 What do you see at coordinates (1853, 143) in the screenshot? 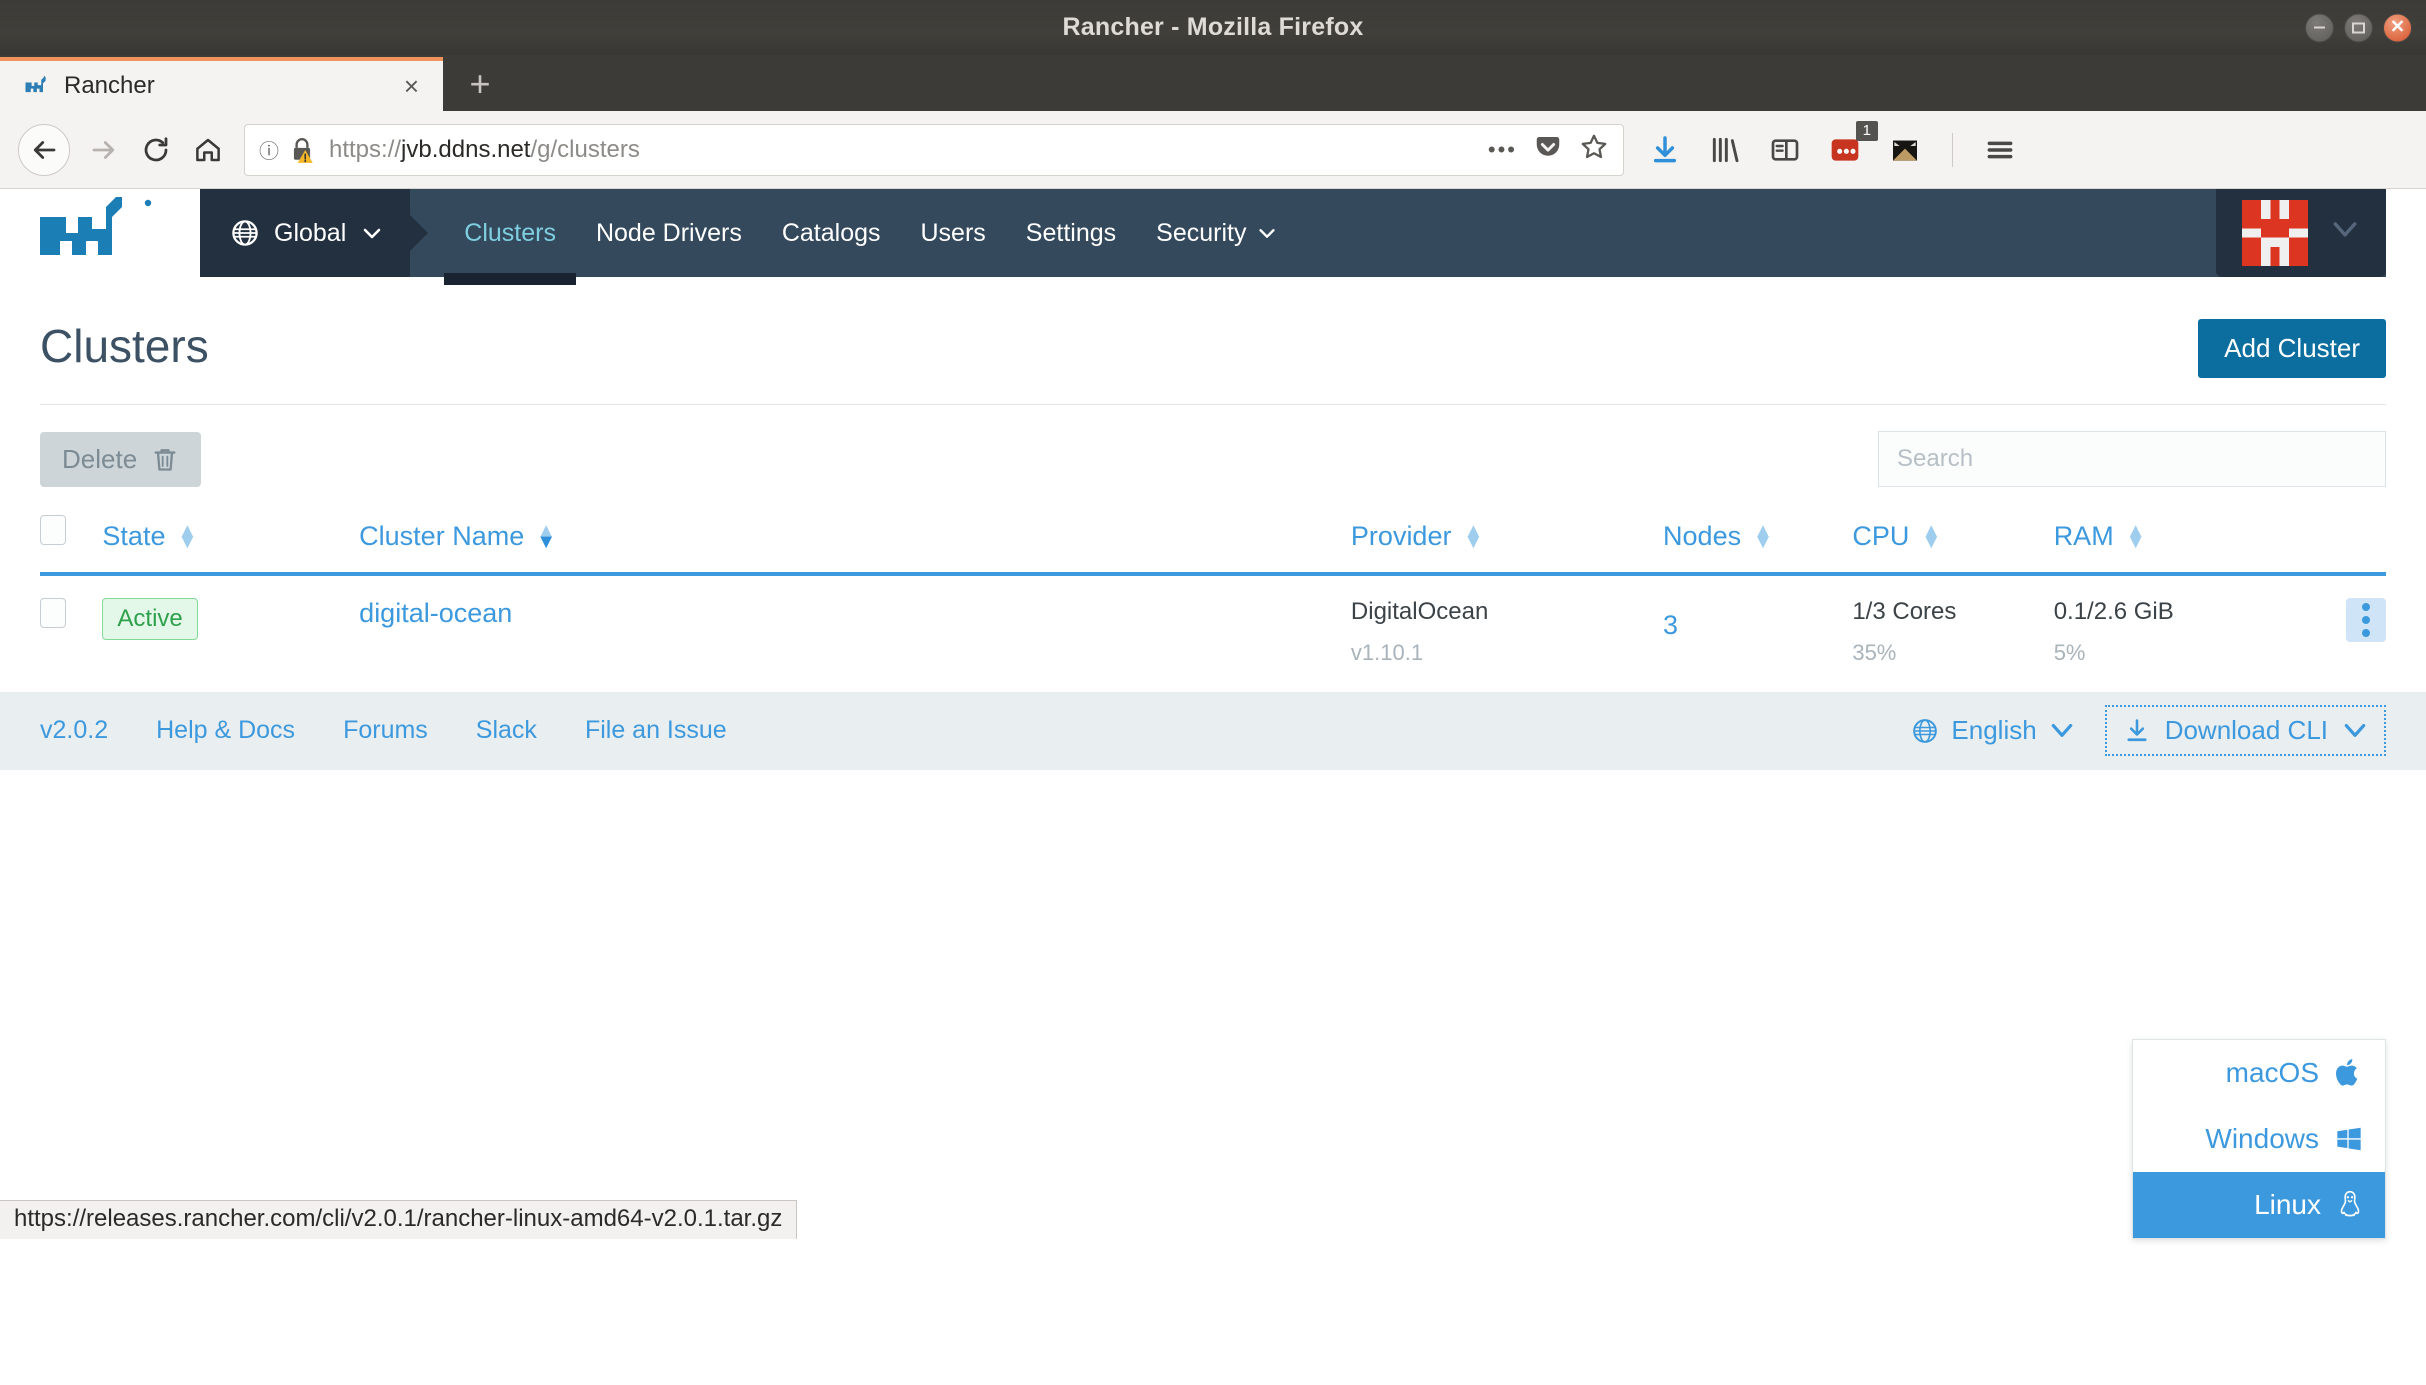
I see `extension-icon: 1` at bounding box center [1853, 143].